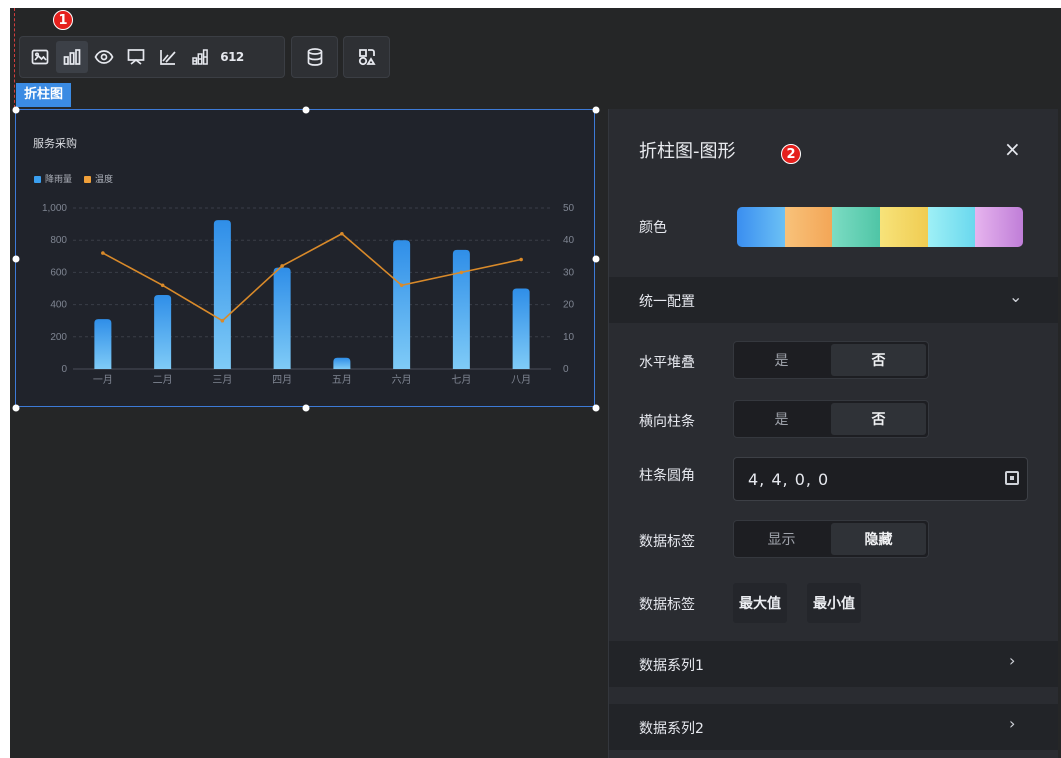  I want to click on h-stack-toggle: 是 否, so click(831, 360).